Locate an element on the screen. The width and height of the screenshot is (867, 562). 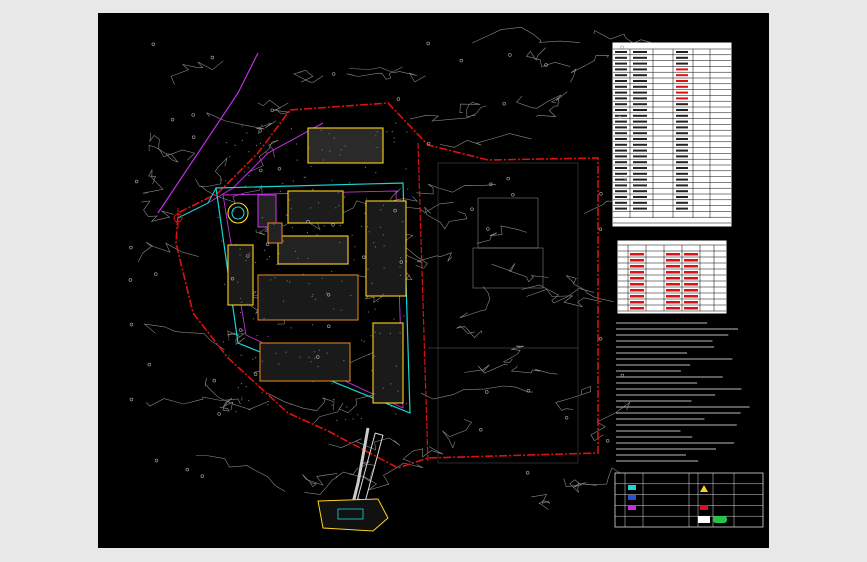
building-large is located at coordinates (308, 297).